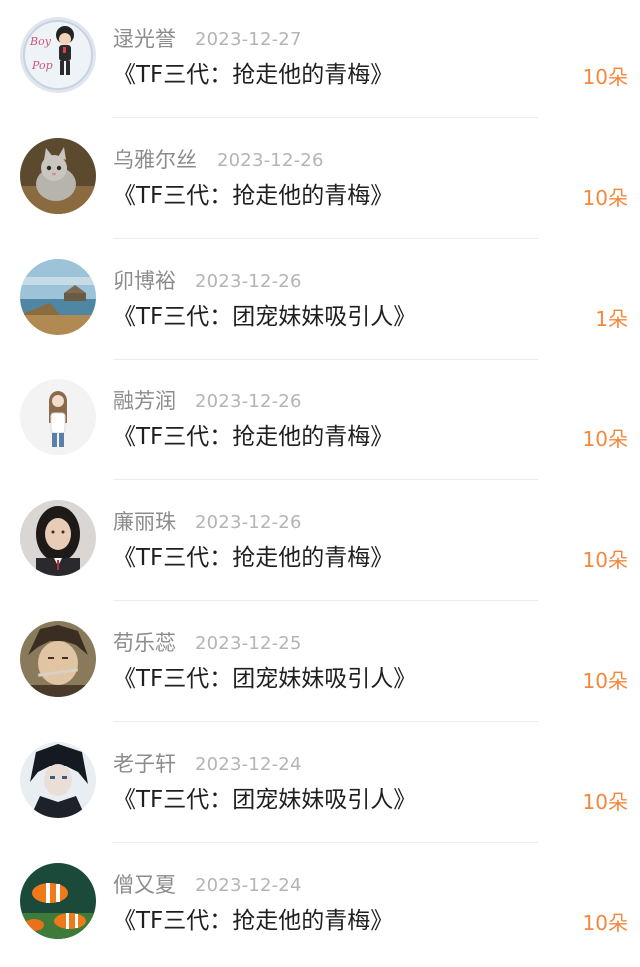 Image resolution: width=640 pixels, height=967 pixels. What do you see at coordinates (248, 643) in the screenshot?
I see `gift-date: 2023-12-25` at bounding box center [248, 643].